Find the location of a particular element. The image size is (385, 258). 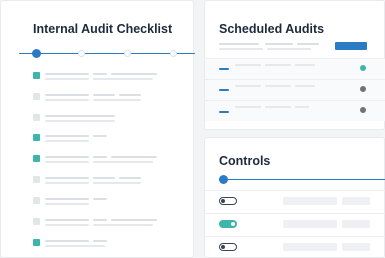

scheduled-audits-title: Scheduled Audits is located at coordinates (272, 29).